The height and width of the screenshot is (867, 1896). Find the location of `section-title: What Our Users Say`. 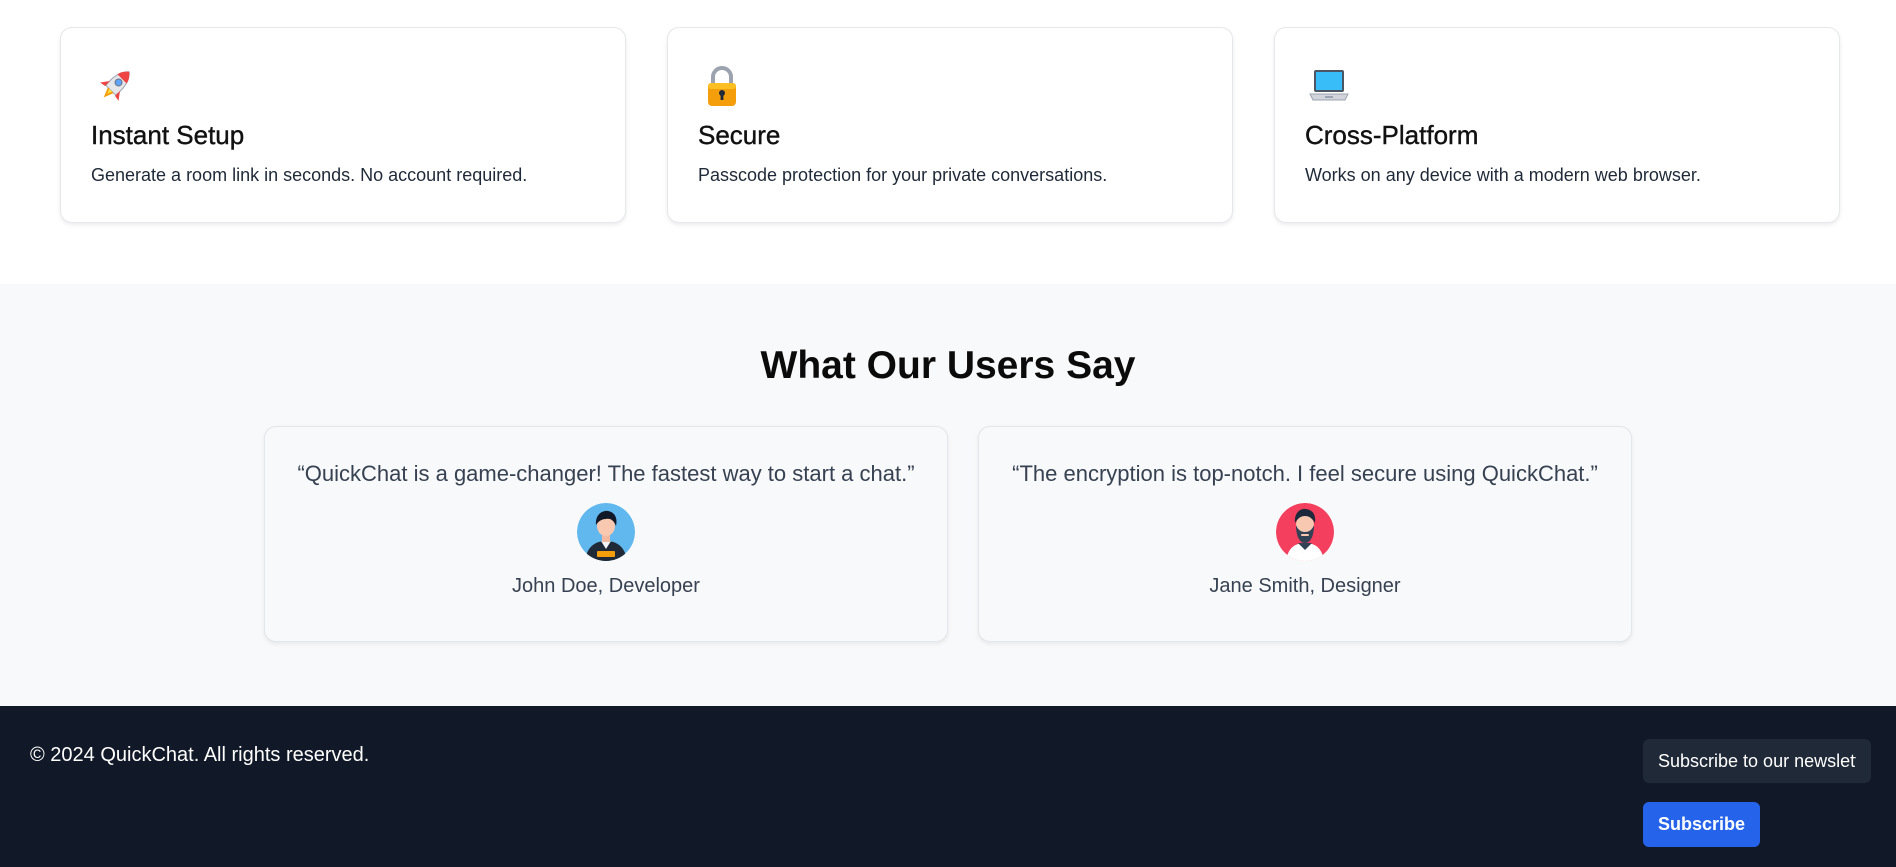

section-title: What Our Users Say is located at coordinates (948, 365).